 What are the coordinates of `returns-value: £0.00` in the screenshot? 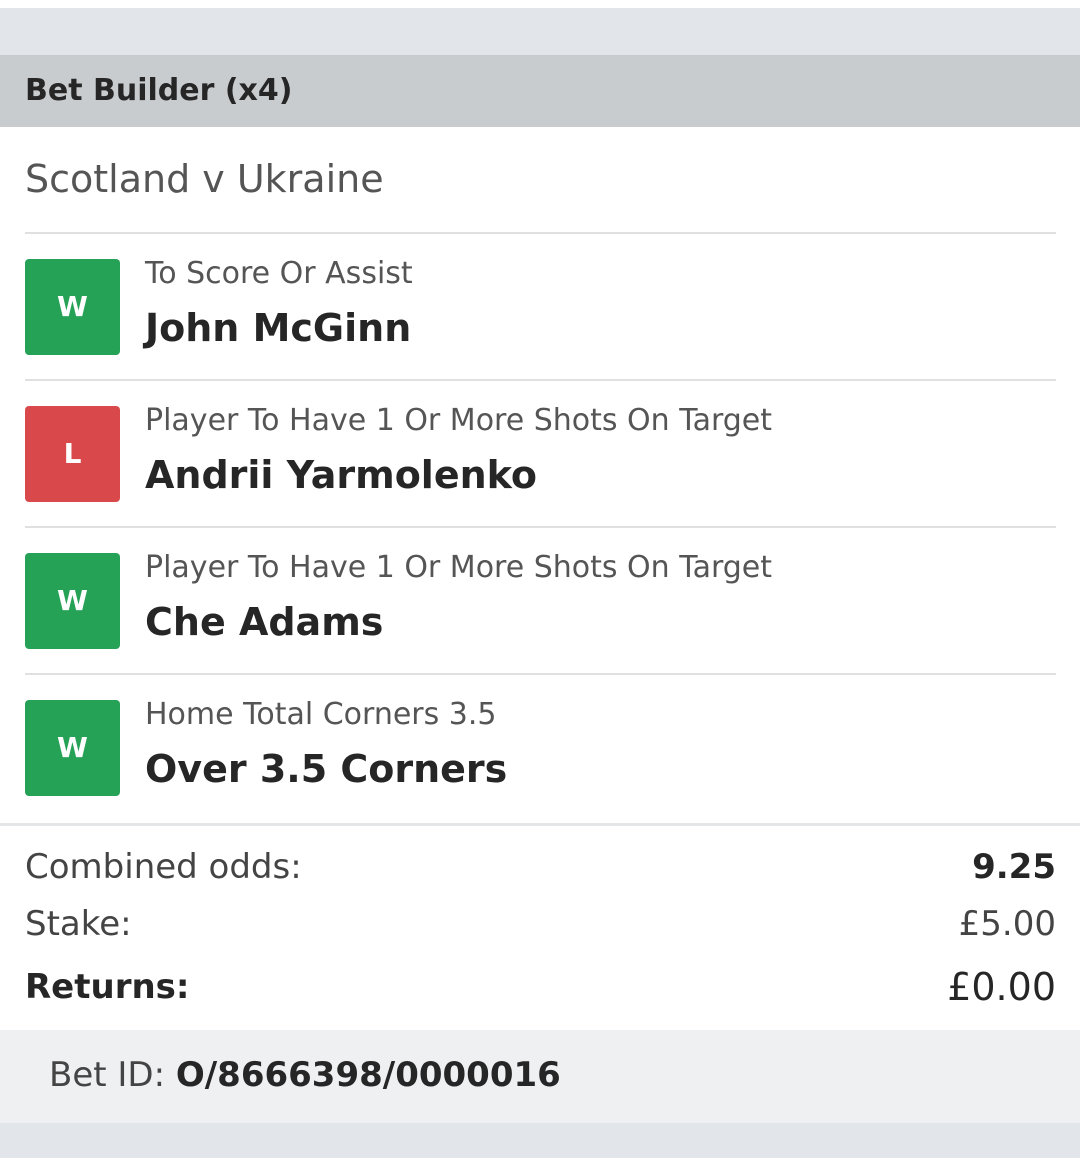 It's located at (1001, 987).